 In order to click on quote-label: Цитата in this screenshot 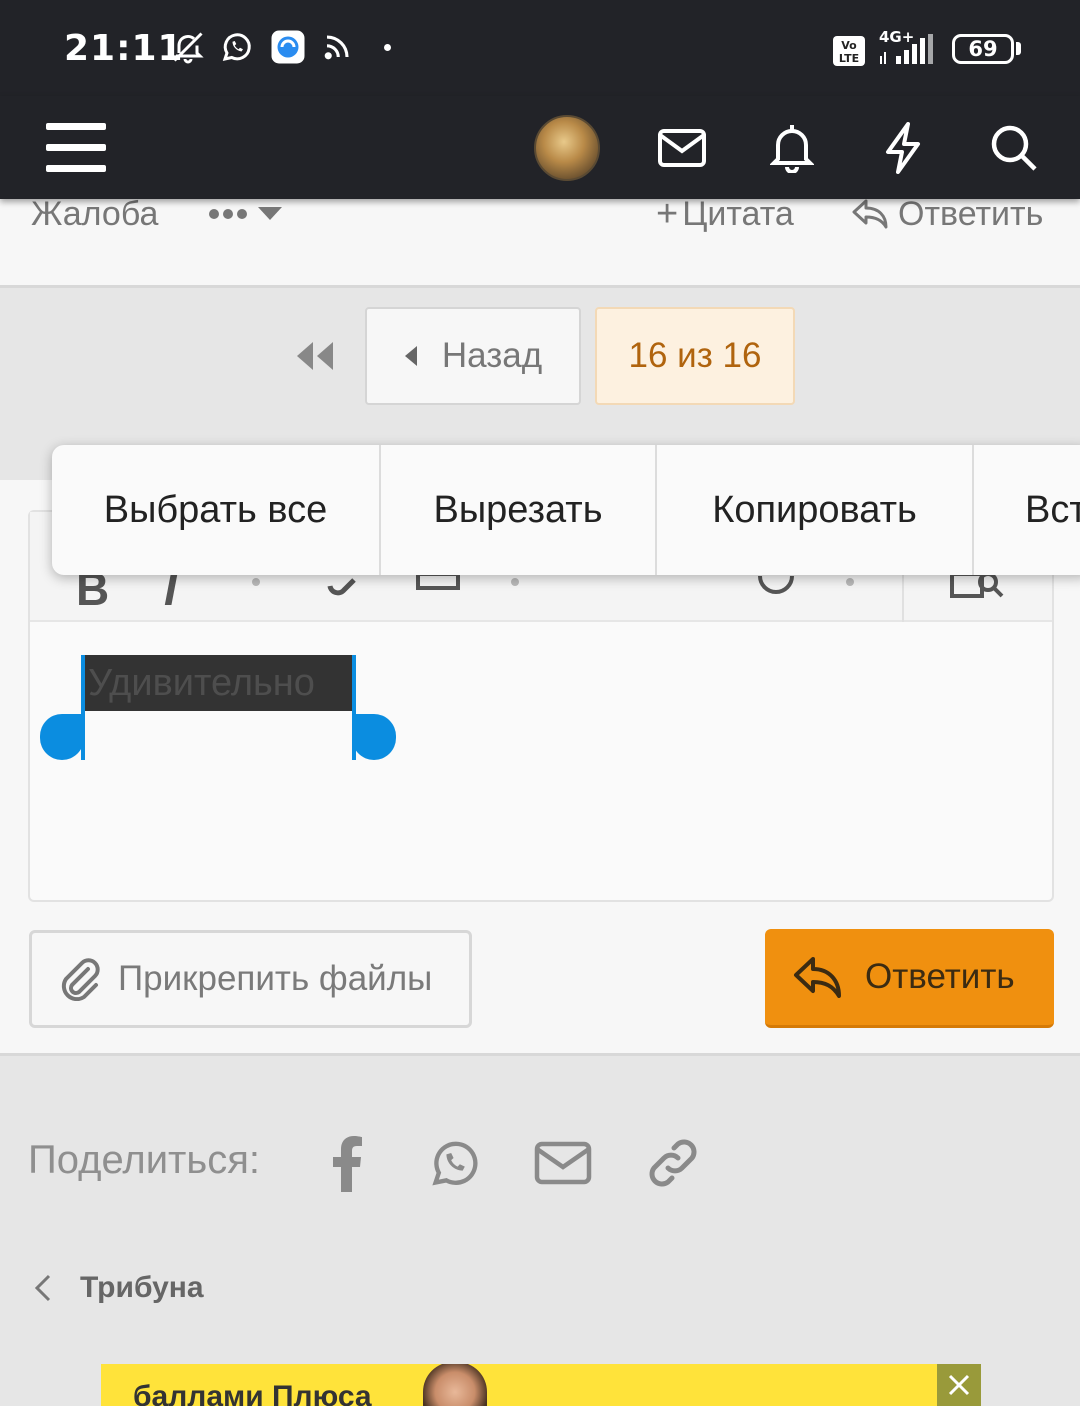, I will do `click(738, 214)`.